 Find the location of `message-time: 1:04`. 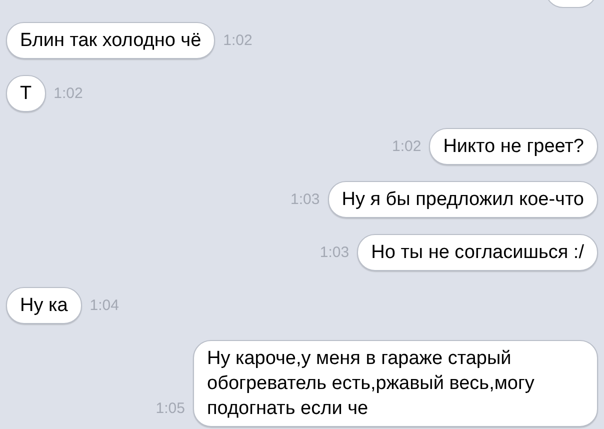

message-time: 1:04 is located at coordinates (104, 306).